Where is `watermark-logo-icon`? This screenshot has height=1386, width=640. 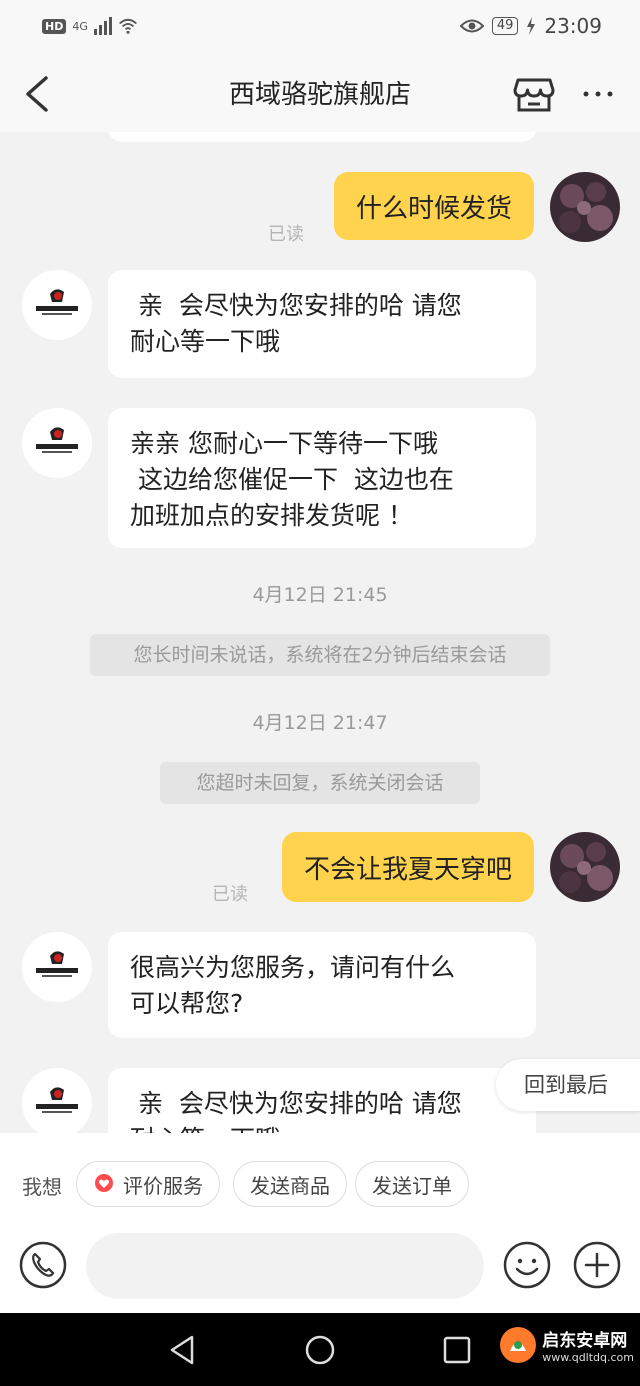
watermark-logo-icon is located at coordinates (518, 1345).